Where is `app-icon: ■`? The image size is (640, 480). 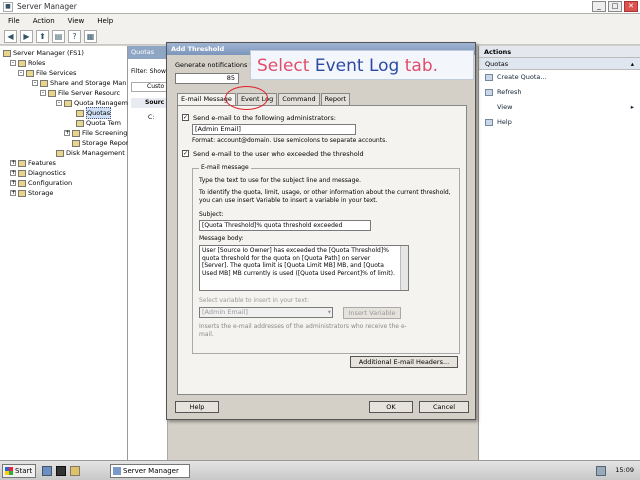 app-icon: ■ is located at coordinates (8, 6).